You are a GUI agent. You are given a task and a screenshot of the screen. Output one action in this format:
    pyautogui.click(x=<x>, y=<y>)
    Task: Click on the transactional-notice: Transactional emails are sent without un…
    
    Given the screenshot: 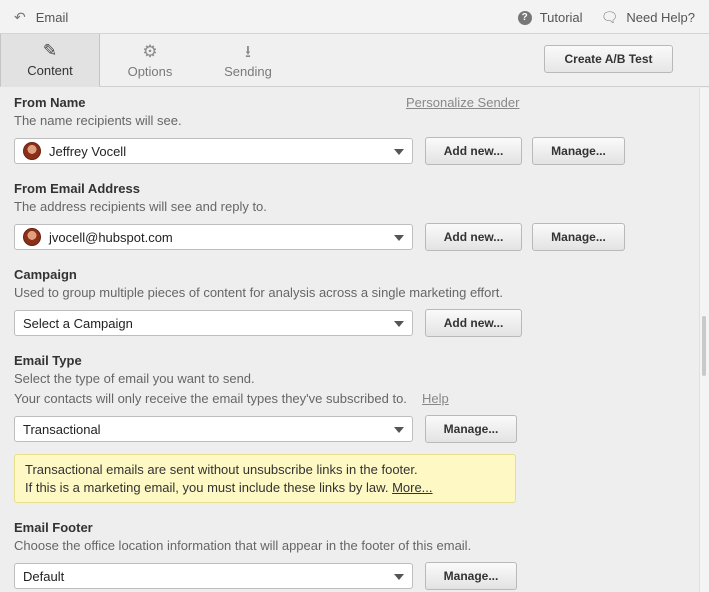 What is the action you would take?
    pyautogui.click(x=265, y=478)
    